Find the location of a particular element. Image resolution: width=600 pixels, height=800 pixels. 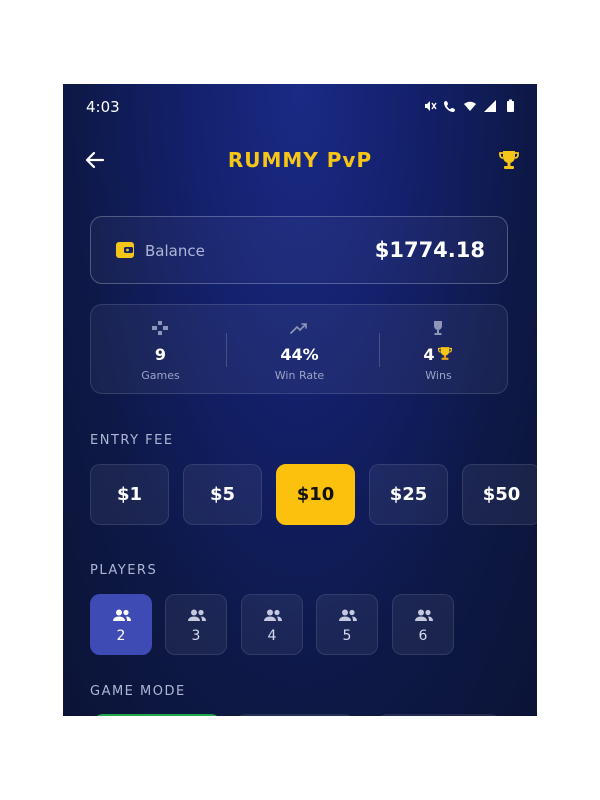

app-header: RUMMY PvP is located at coordinates (300, 164).